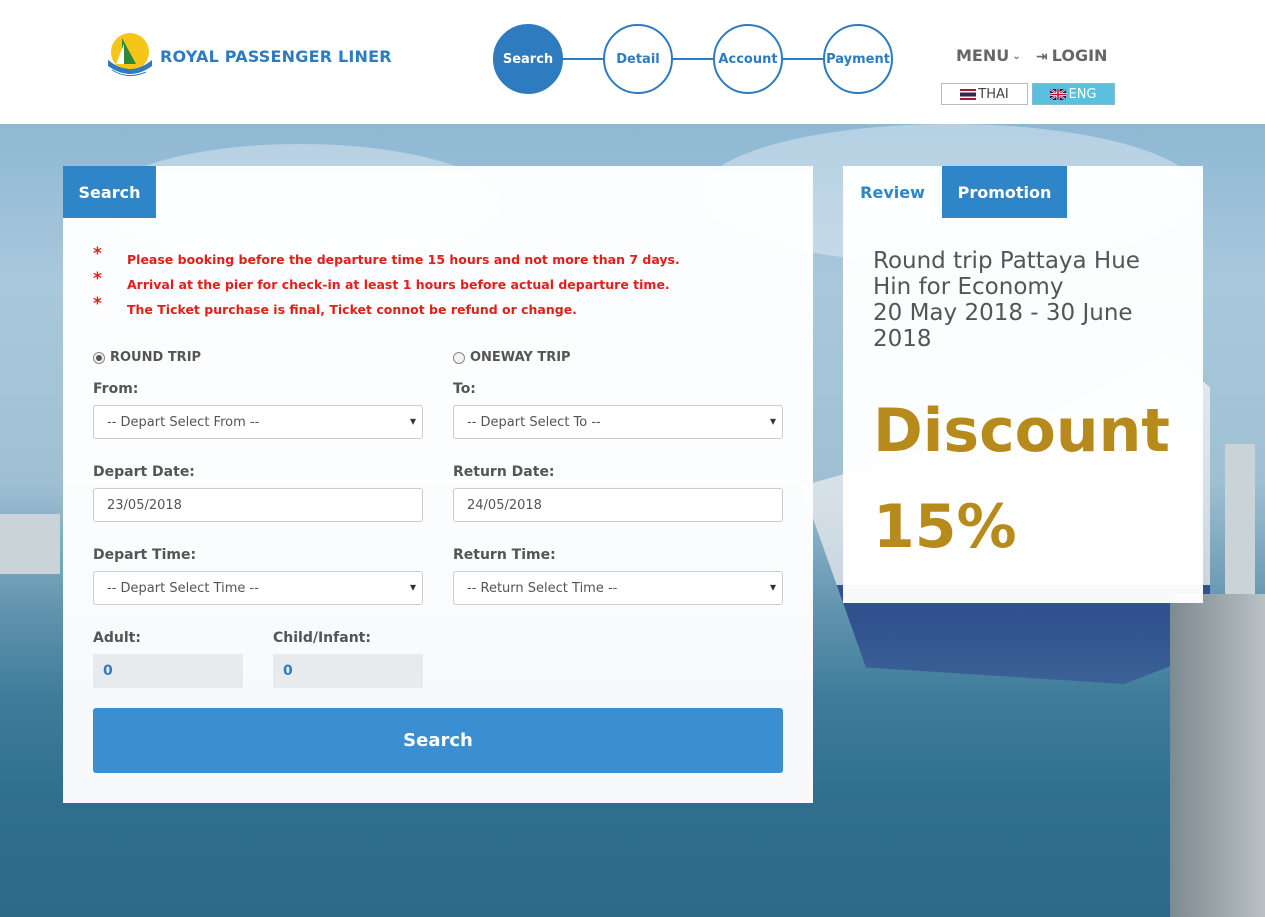  I want to click on tab-search: Search, so click(109, 192).